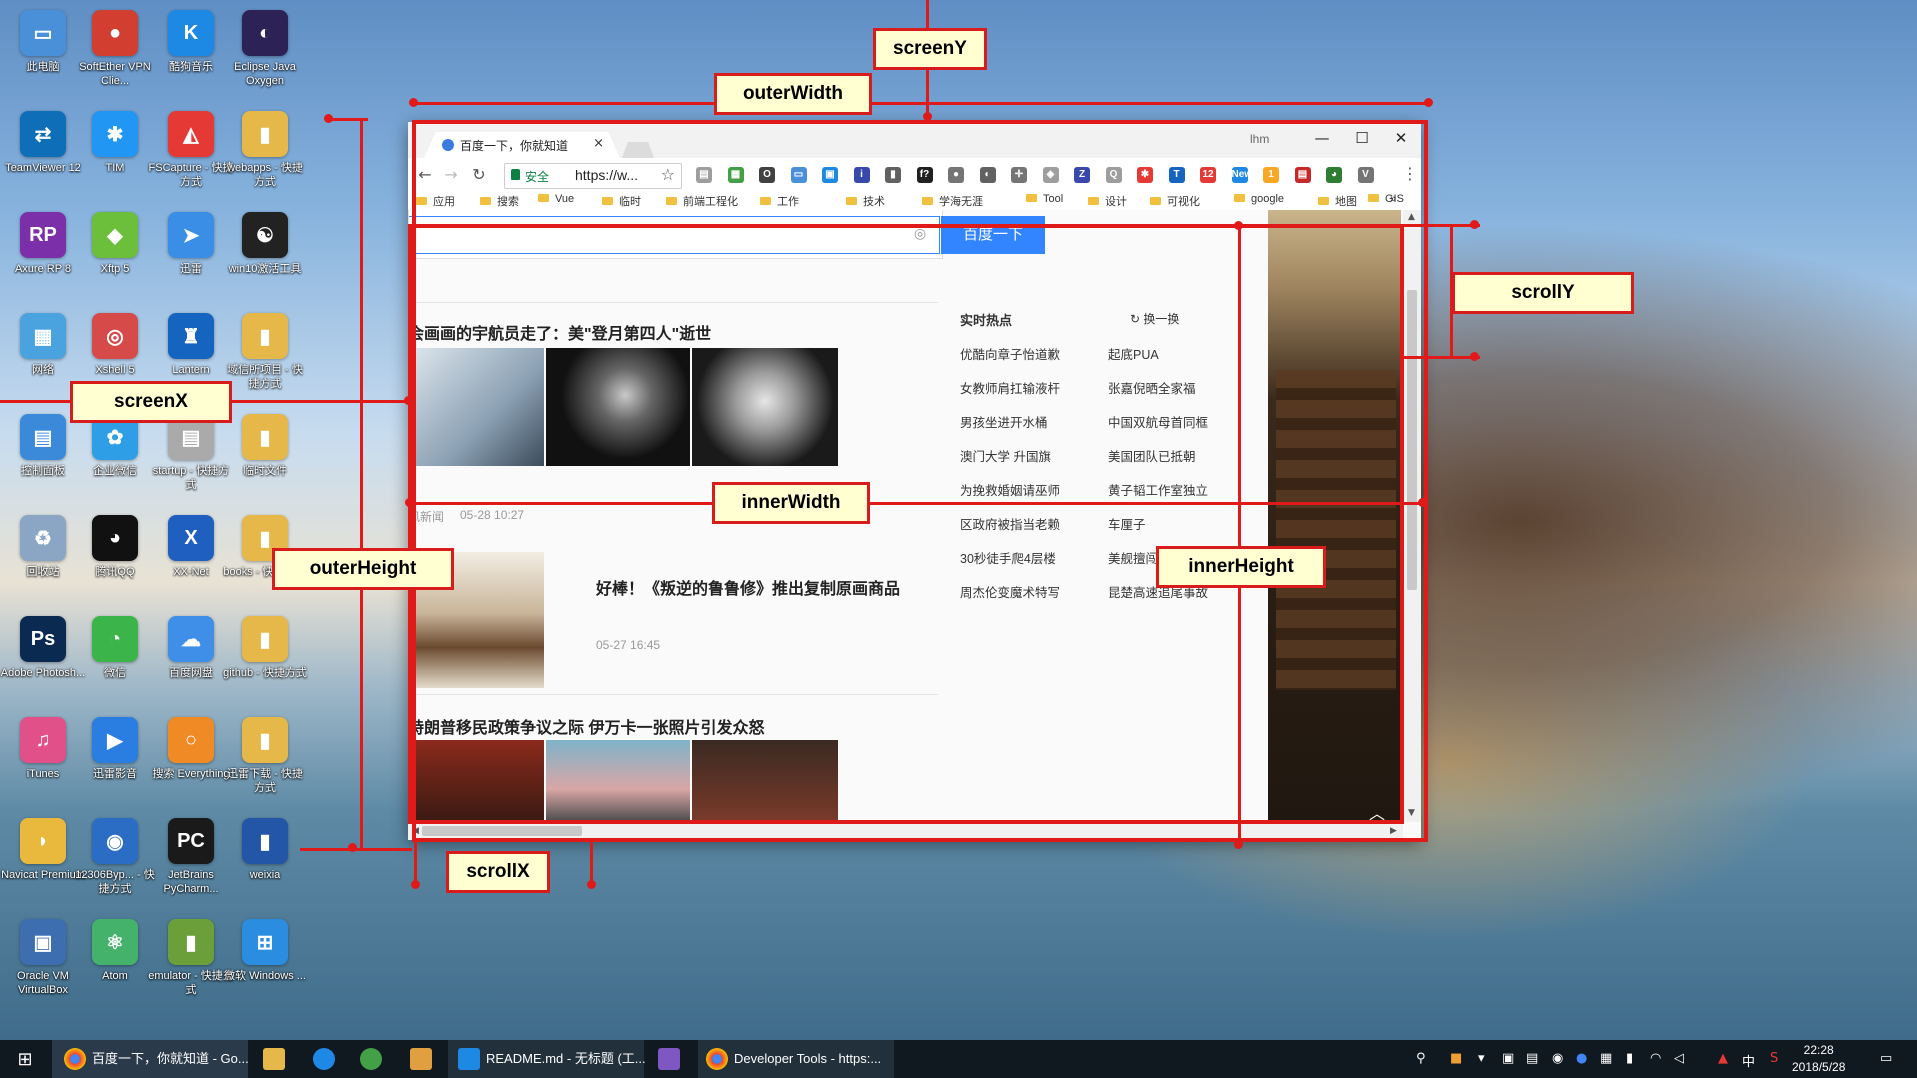 The height and width of the screenshot is (1078, 1917). I want to click on minimize-button: —, so click(1322, 138).